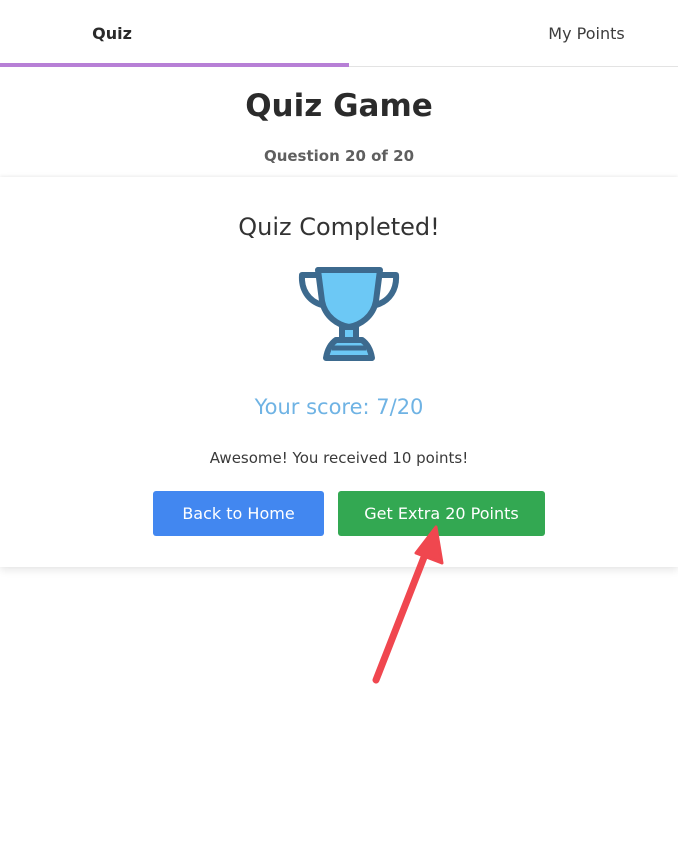 The width and height of the screenshot is (678, 847). Describe the element at coordinates (339, 33) in the screenshot. I see `tab-bar: Quiz My Points` at that location.